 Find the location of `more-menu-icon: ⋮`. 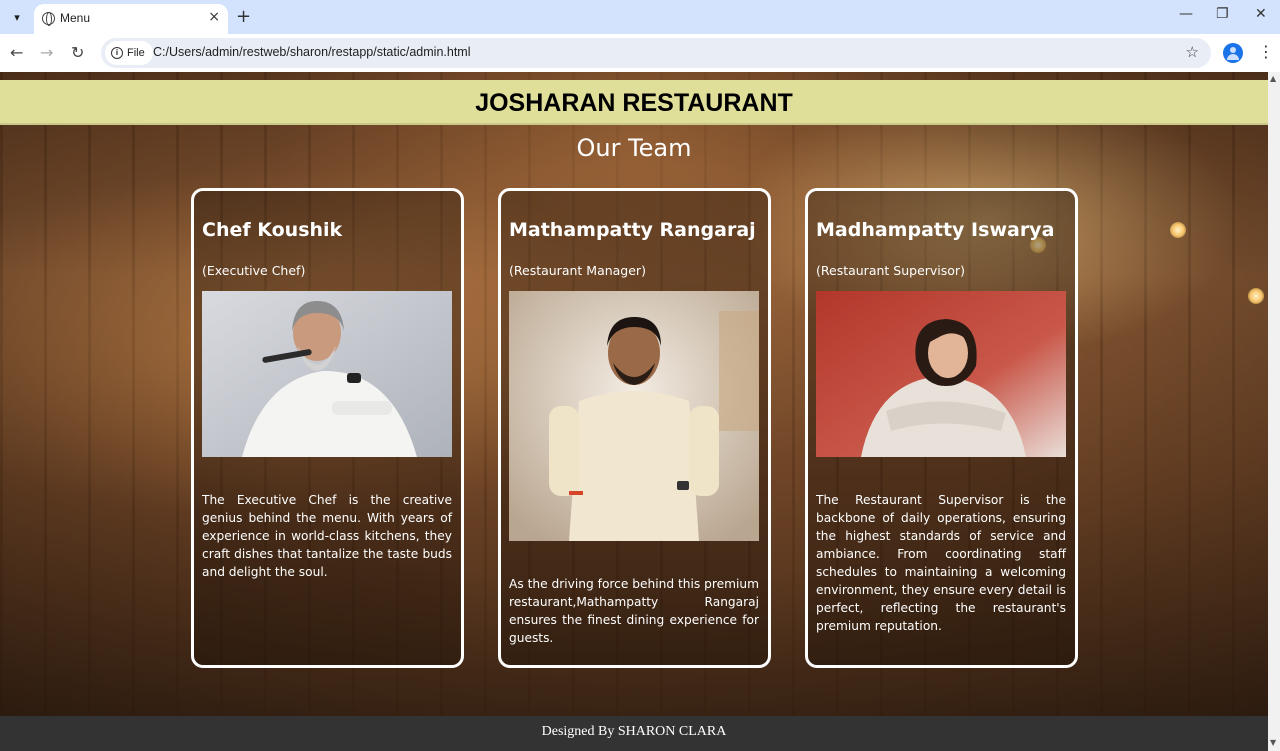

more-menu-icon: ⋮ is located at coordinates (1266, 51).